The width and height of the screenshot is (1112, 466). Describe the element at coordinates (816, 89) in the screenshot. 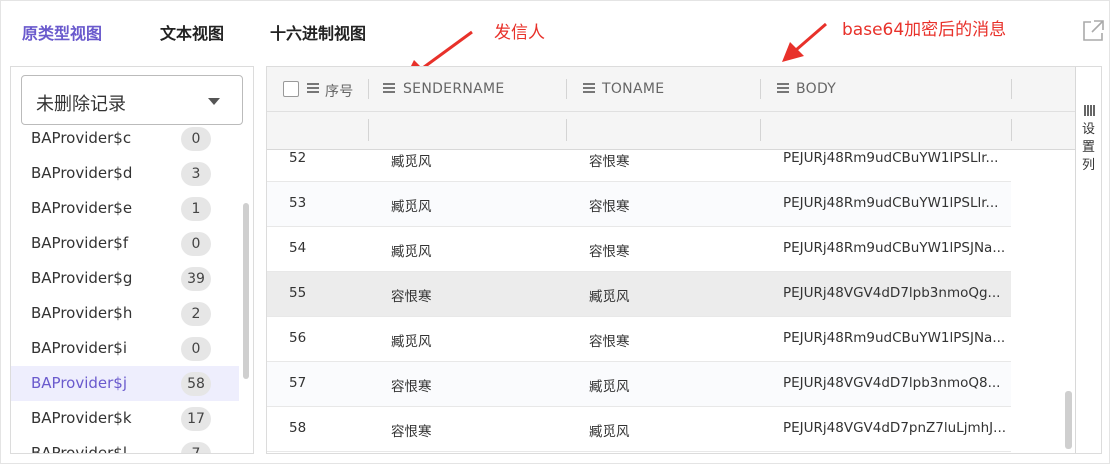

I see `column-label: BODY` at that location.